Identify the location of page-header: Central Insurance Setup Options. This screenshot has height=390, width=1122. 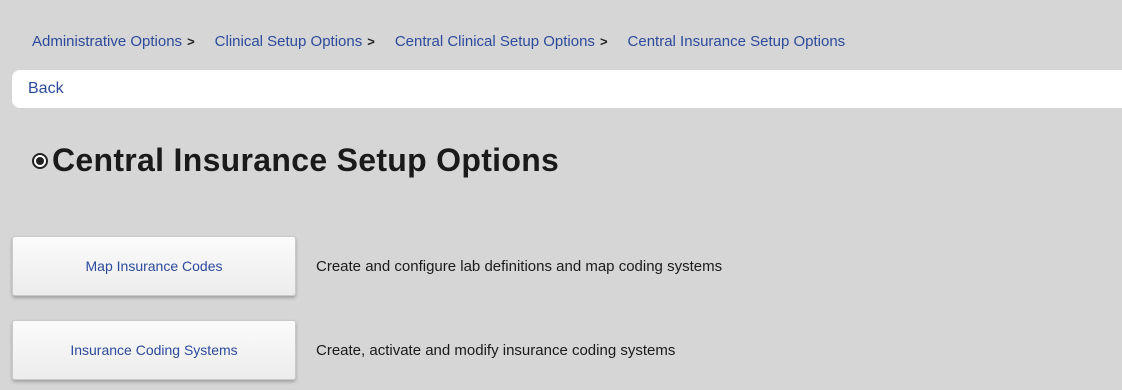
(295, 160).